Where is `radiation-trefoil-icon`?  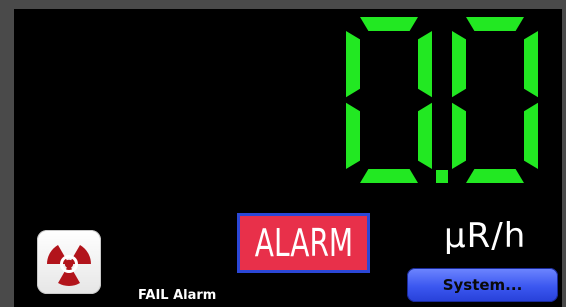 radiation-trefoil-icon is located at coordinates (69, 265).